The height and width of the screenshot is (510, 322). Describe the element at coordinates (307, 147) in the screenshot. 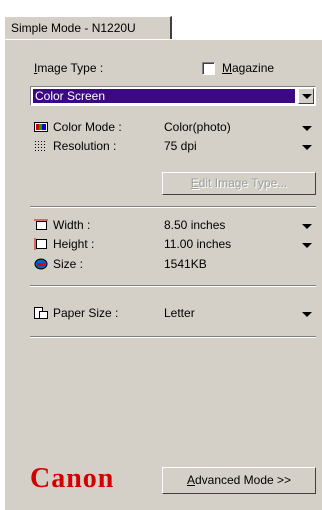

I see `resolution-dropdown-icon` at that location.